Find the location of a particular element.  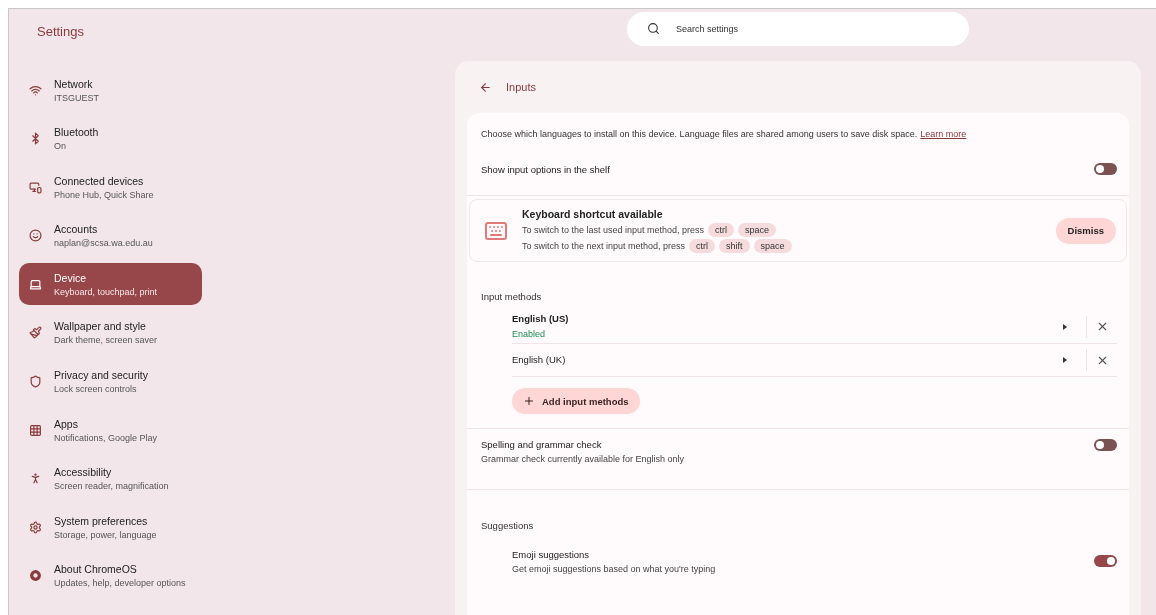

gear-icon is located at coordinates (35, 527).